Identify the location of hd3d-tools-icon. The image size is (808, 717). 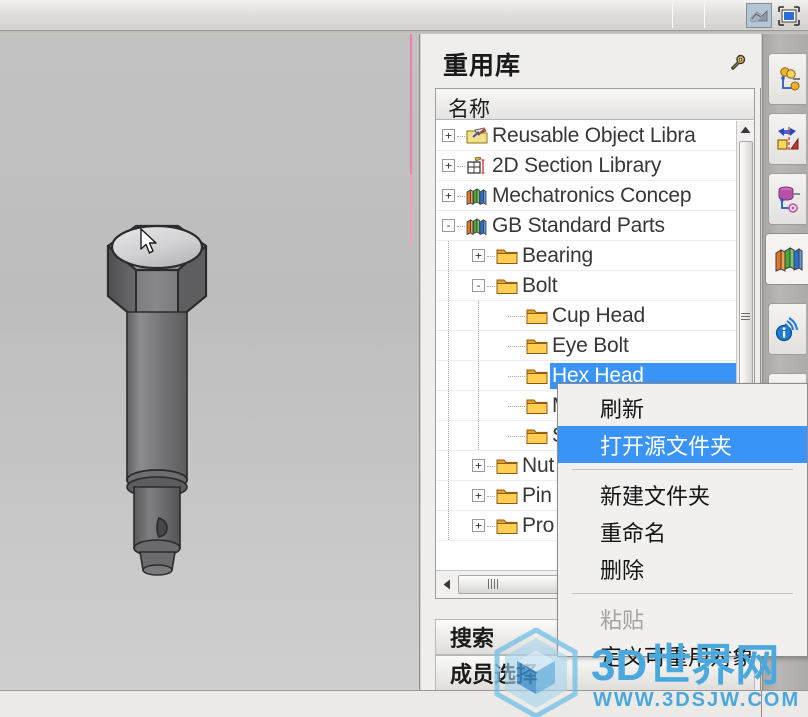
(787, 329).